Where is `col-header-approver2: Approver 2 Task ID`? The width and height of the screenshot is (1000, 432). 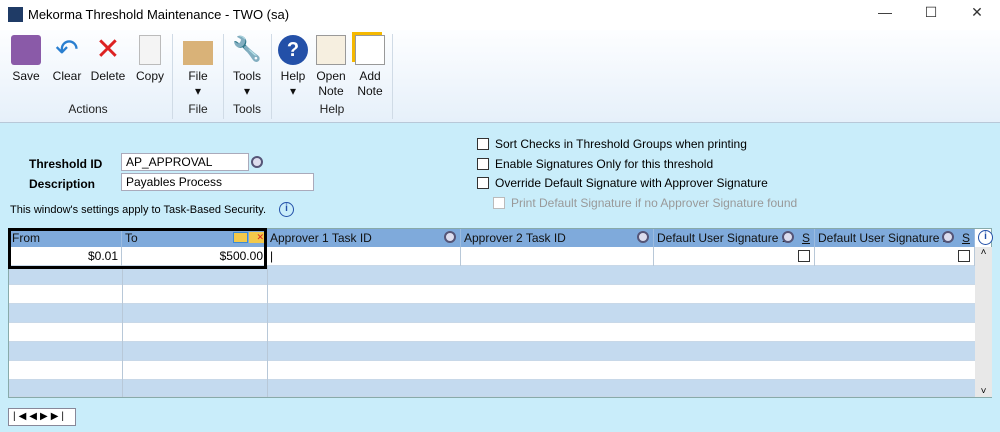 col-header-approver2: Approver 2 Task ID is located at coordinates (557, 238).